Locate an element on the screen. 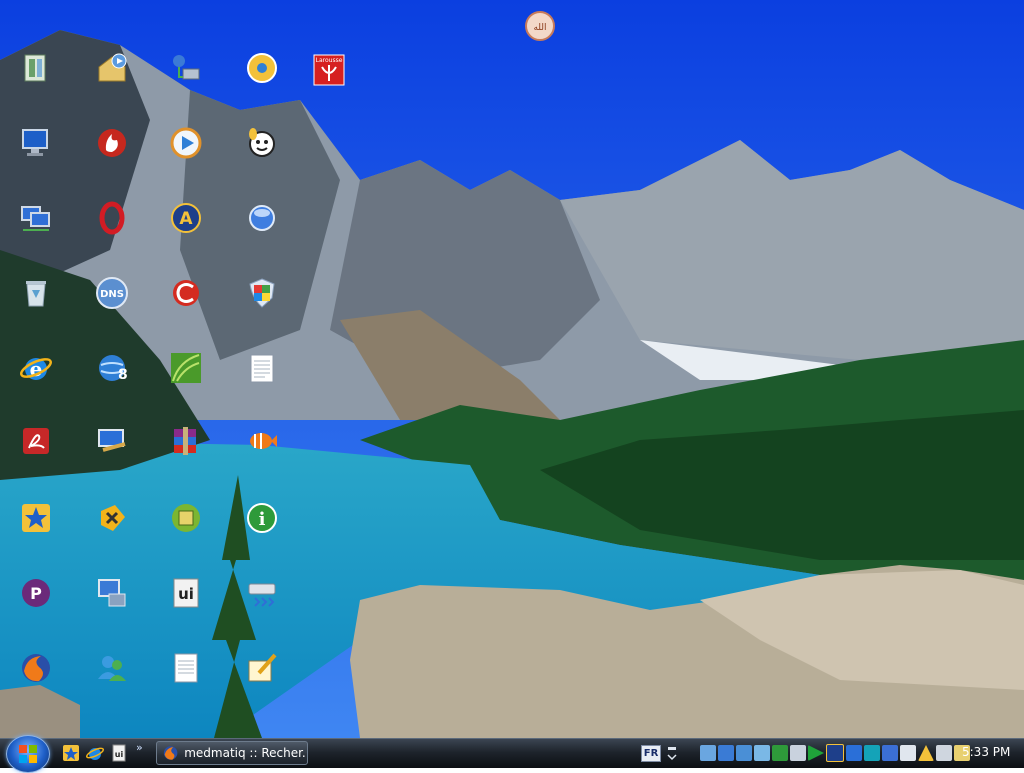  dns-icon: DNS is located at coordinates (112, 293).